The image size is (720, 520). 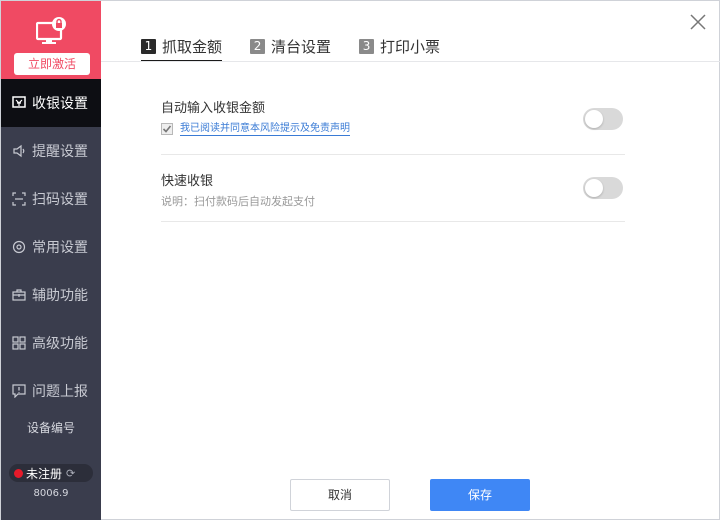 What do you see at coordinates (52, 64) in the screenshot?
I see `activate-button: 立即激活` at bounding box center [52, 64].